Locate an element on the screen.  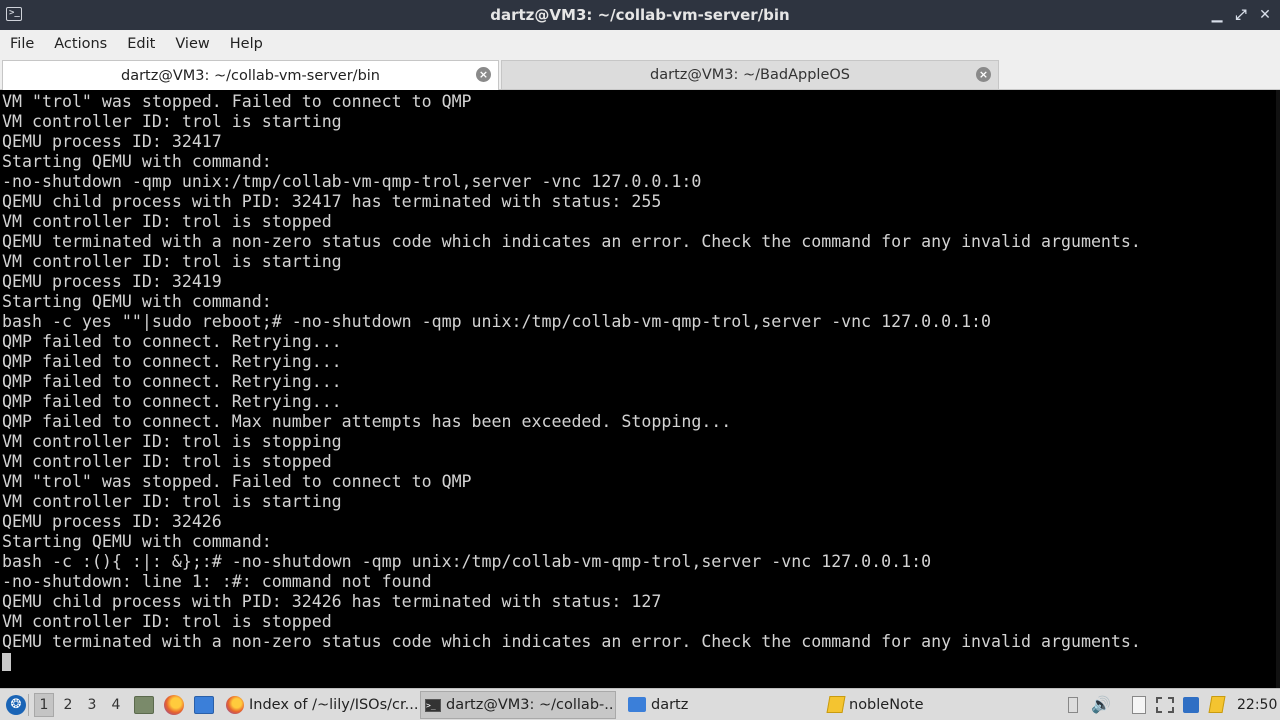
task-file-manager: dartz is located at coordinates (722, 704).